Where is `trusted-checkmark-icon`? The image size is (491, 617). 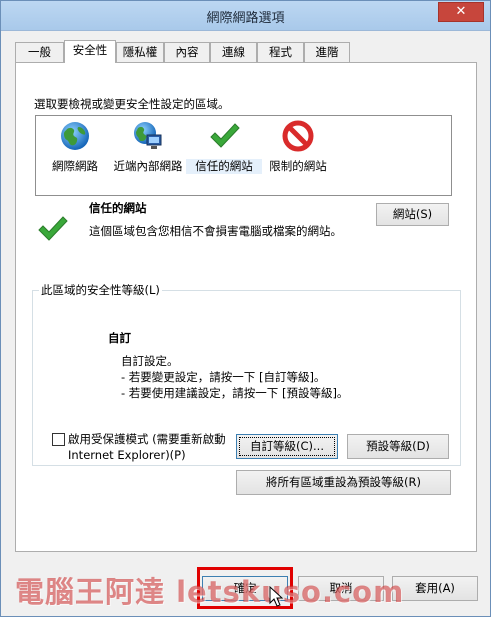
trusted-checkmark-icon is located at coordinates (53, 228).